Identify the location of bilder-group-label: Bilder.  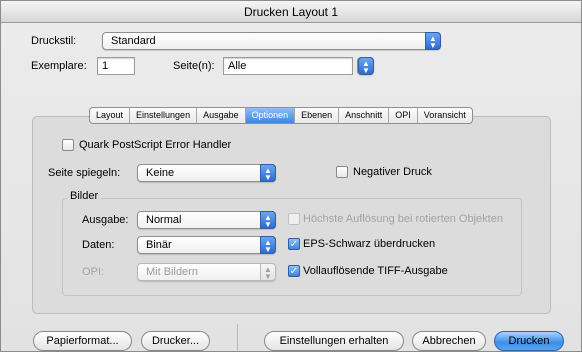
(84, 196).